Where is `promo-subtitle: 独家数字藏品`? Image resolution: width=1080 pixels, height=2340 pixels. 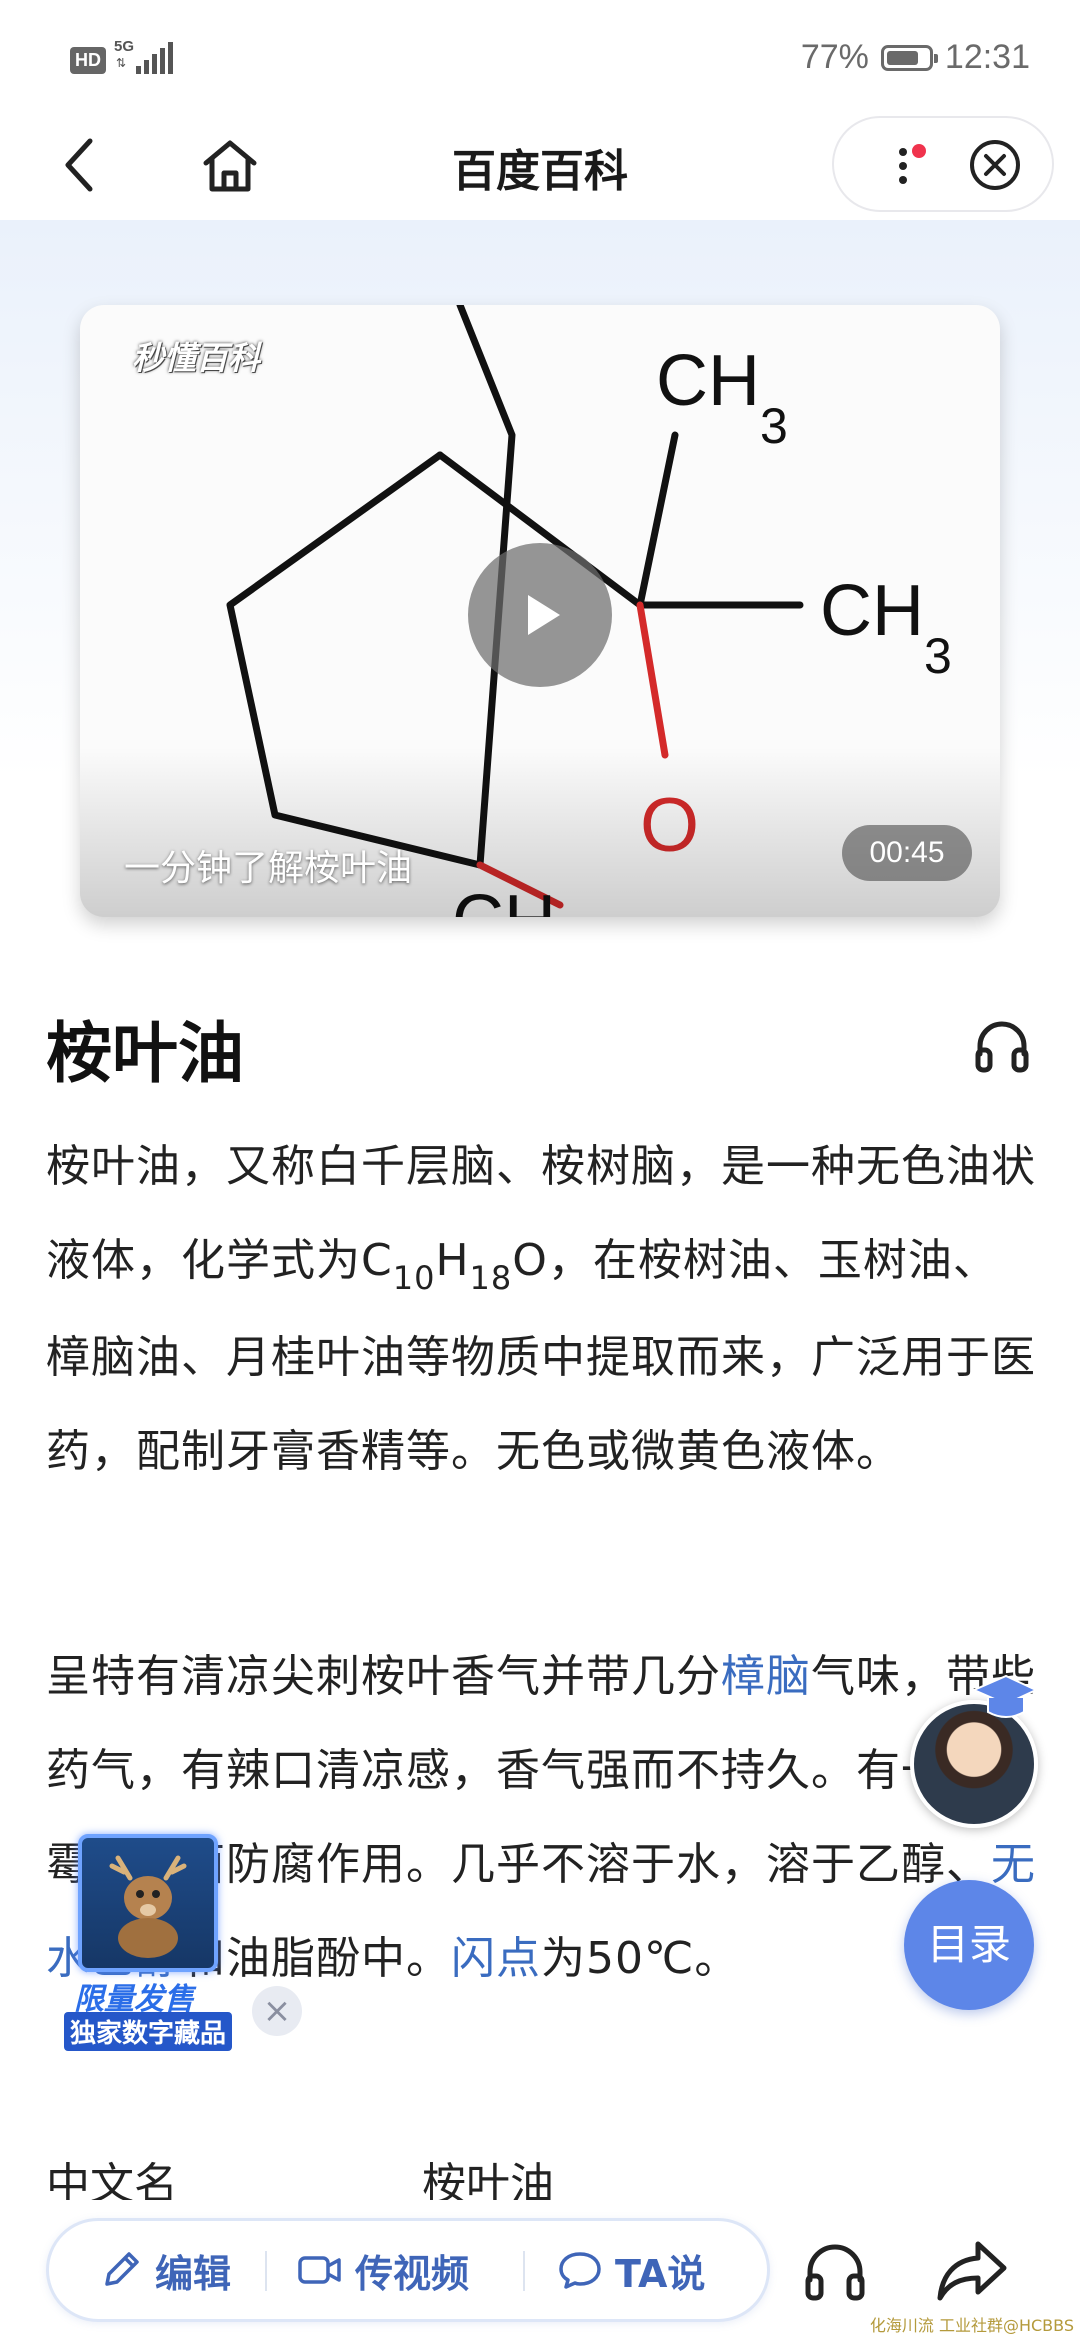 promo-subtitle: 独家数字藏品 is located at coordinates (148, 2031).